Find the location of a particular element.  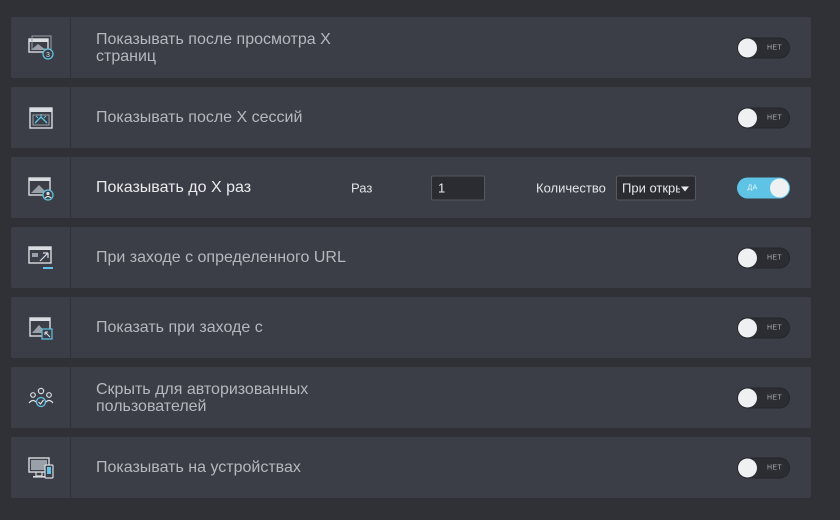

toggle-referrer: НЕТ is located at coordinates (763, 327).